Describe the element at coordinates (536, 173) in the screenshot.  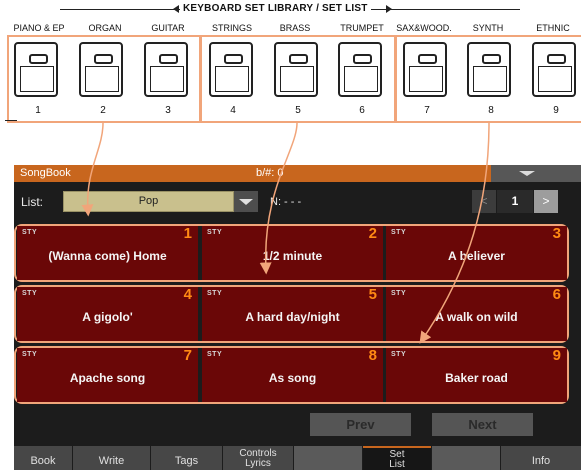
I see `menu-button` at that location.